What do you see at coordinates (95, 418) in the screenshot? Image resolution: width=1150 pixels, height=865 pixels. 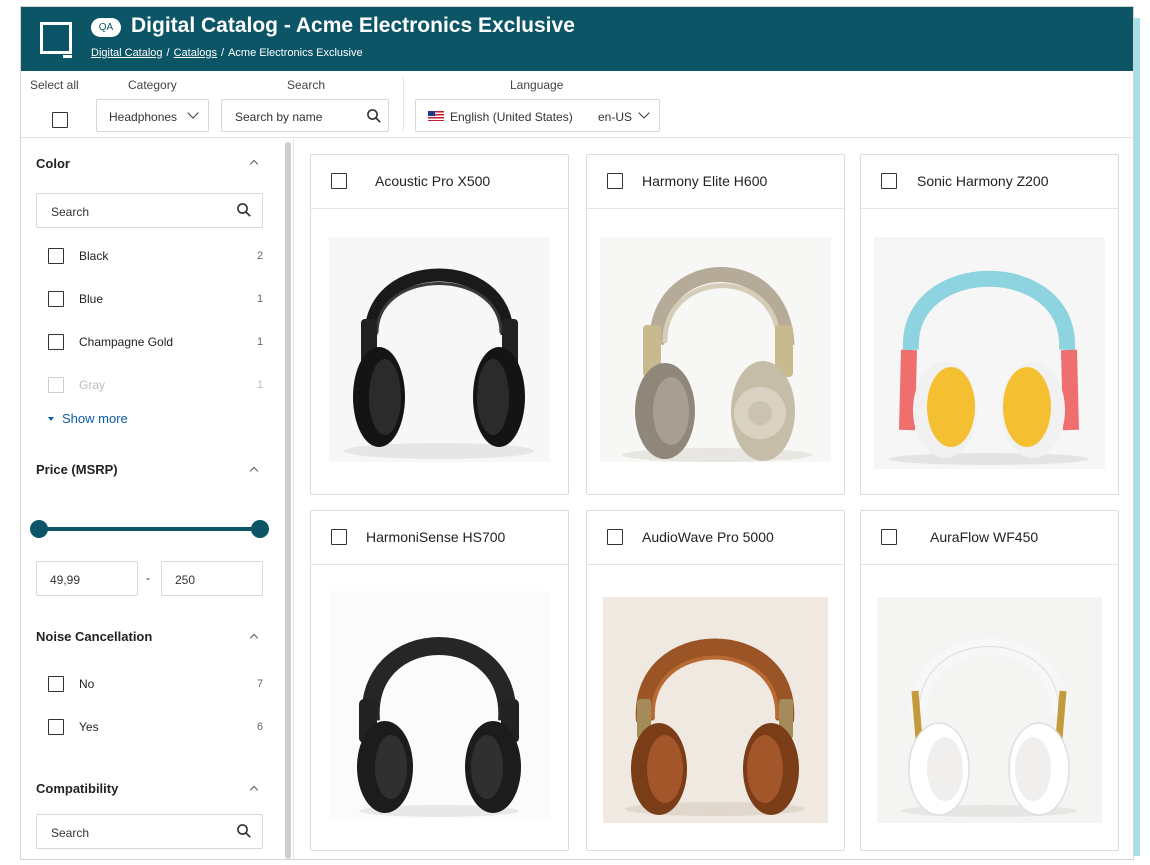 I see `show-more-label: Show more` at bounding box center [95, 418].